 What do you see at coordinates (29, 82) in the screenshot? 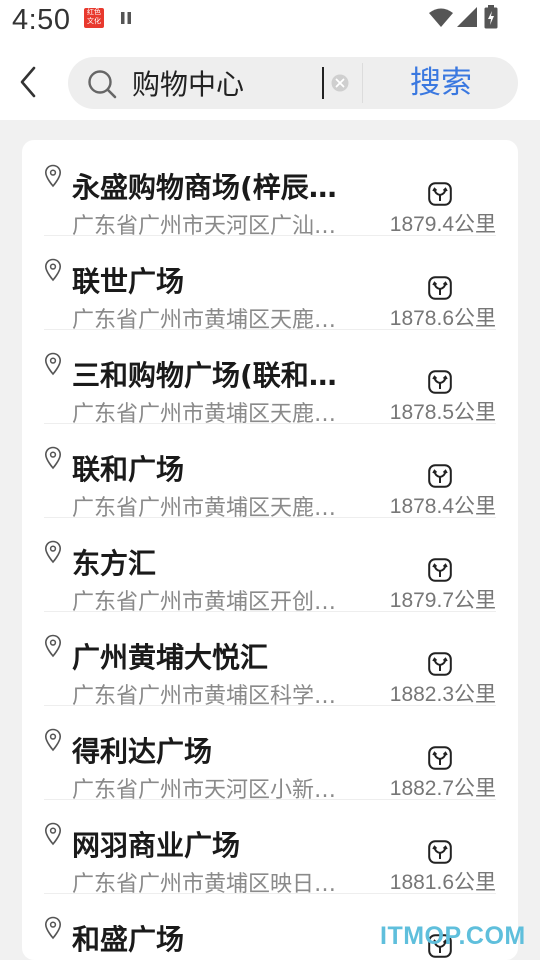
I see `back-arrow-icon` at bounding box center [29, 82].